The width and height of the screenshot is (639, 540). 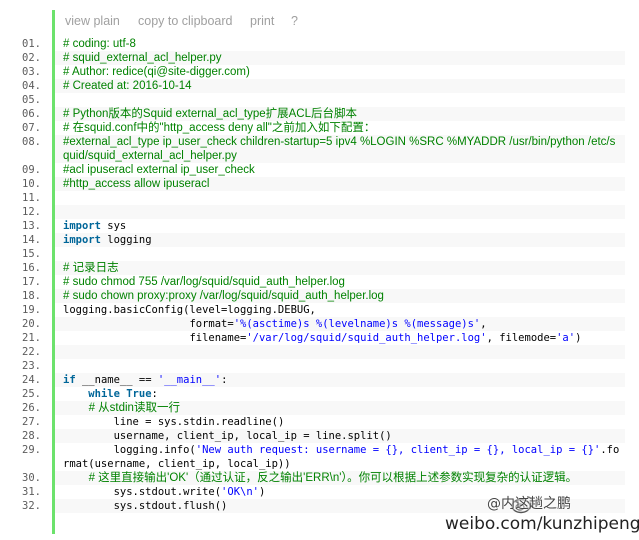 What do you see at coordinates (31, 114) in the screenshot?
I see `line-number: 06.` at bounding box center [31, 114].